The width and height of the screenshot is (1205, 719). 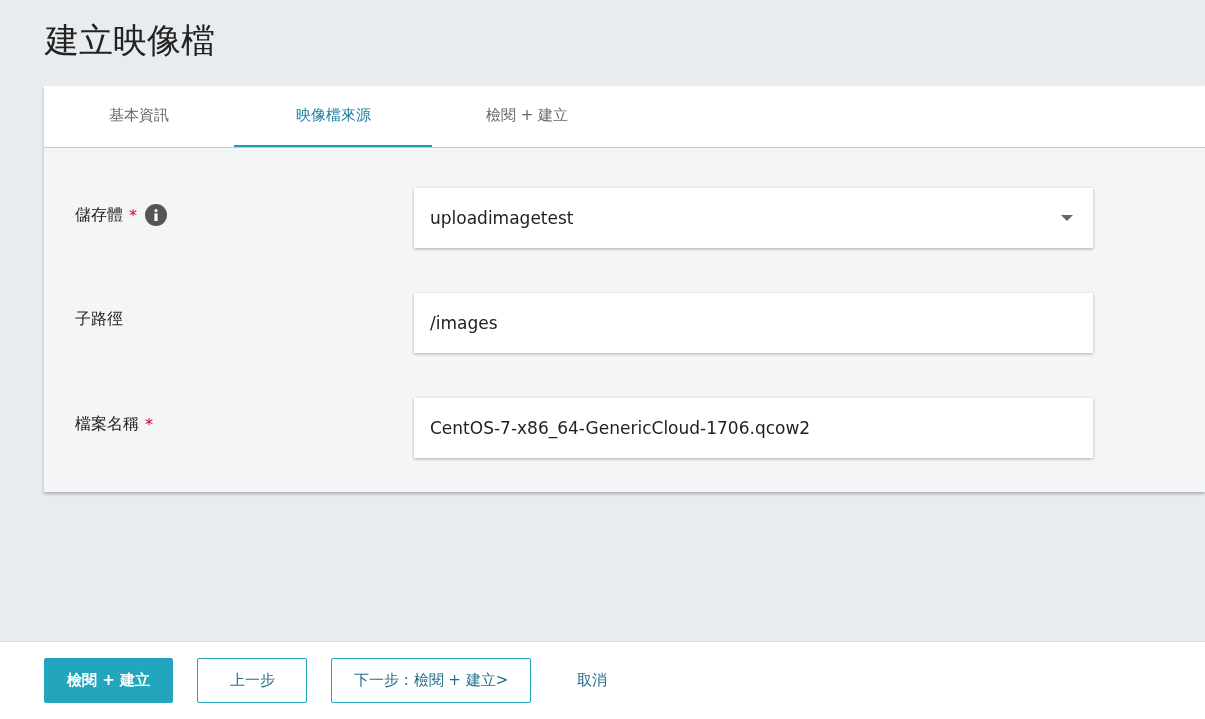 I want to click on page-title: 建立映像檔, so click(x=130, y=40).